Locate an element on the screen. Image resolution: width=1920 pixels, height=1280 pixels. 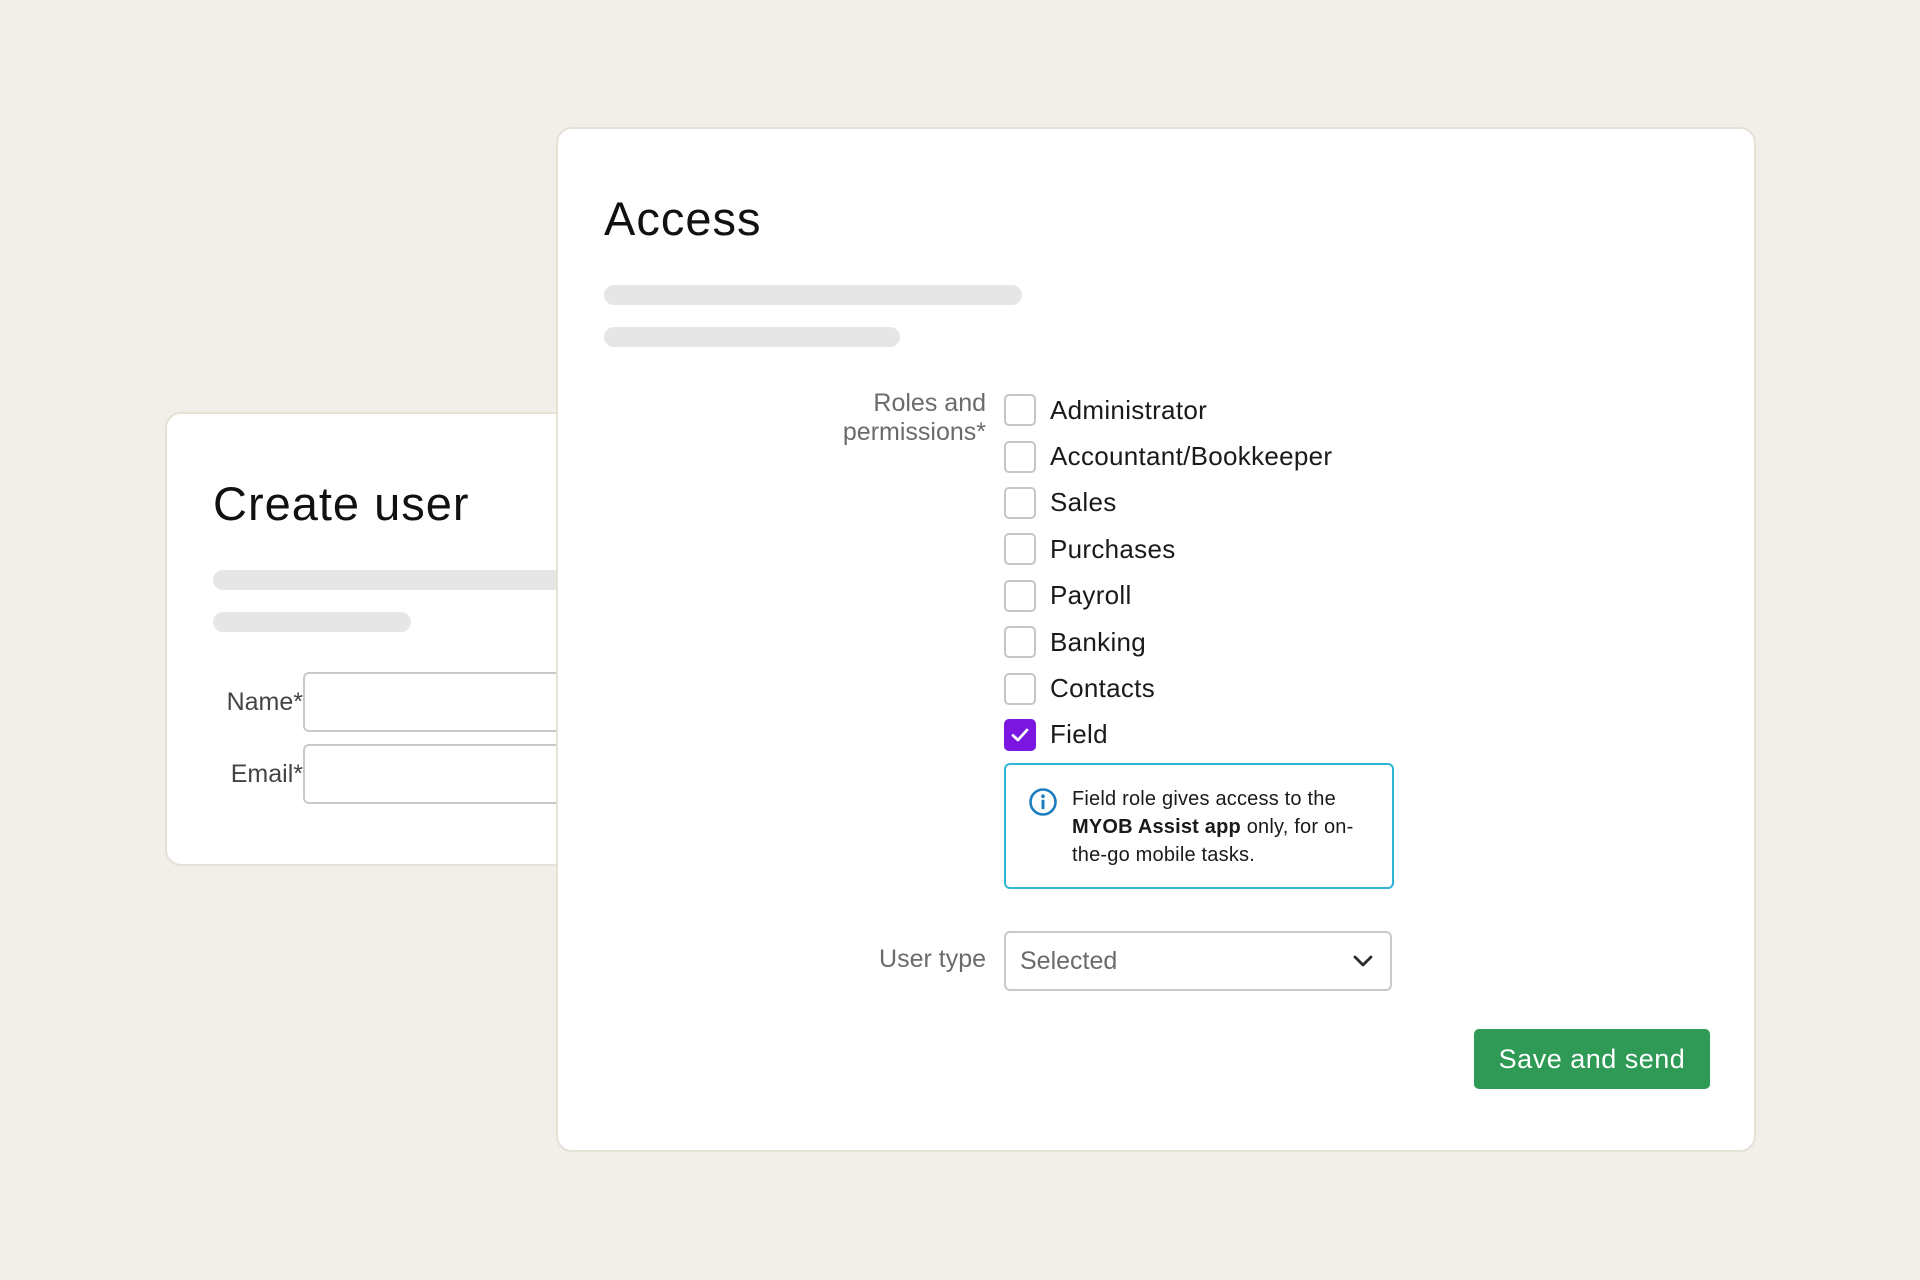
access-title: Access is located at coordinates (683, 218).